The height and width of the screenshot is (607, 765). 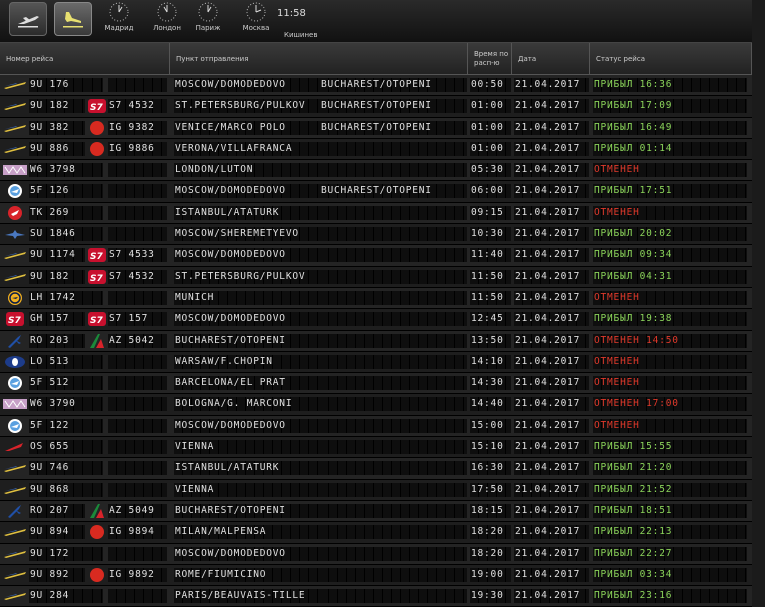 What do you see at coordinates (670, 276) in the screenshot?
I see `flight-status: ПРИБЫЛ 04:31` at bounding box center [670, 276].